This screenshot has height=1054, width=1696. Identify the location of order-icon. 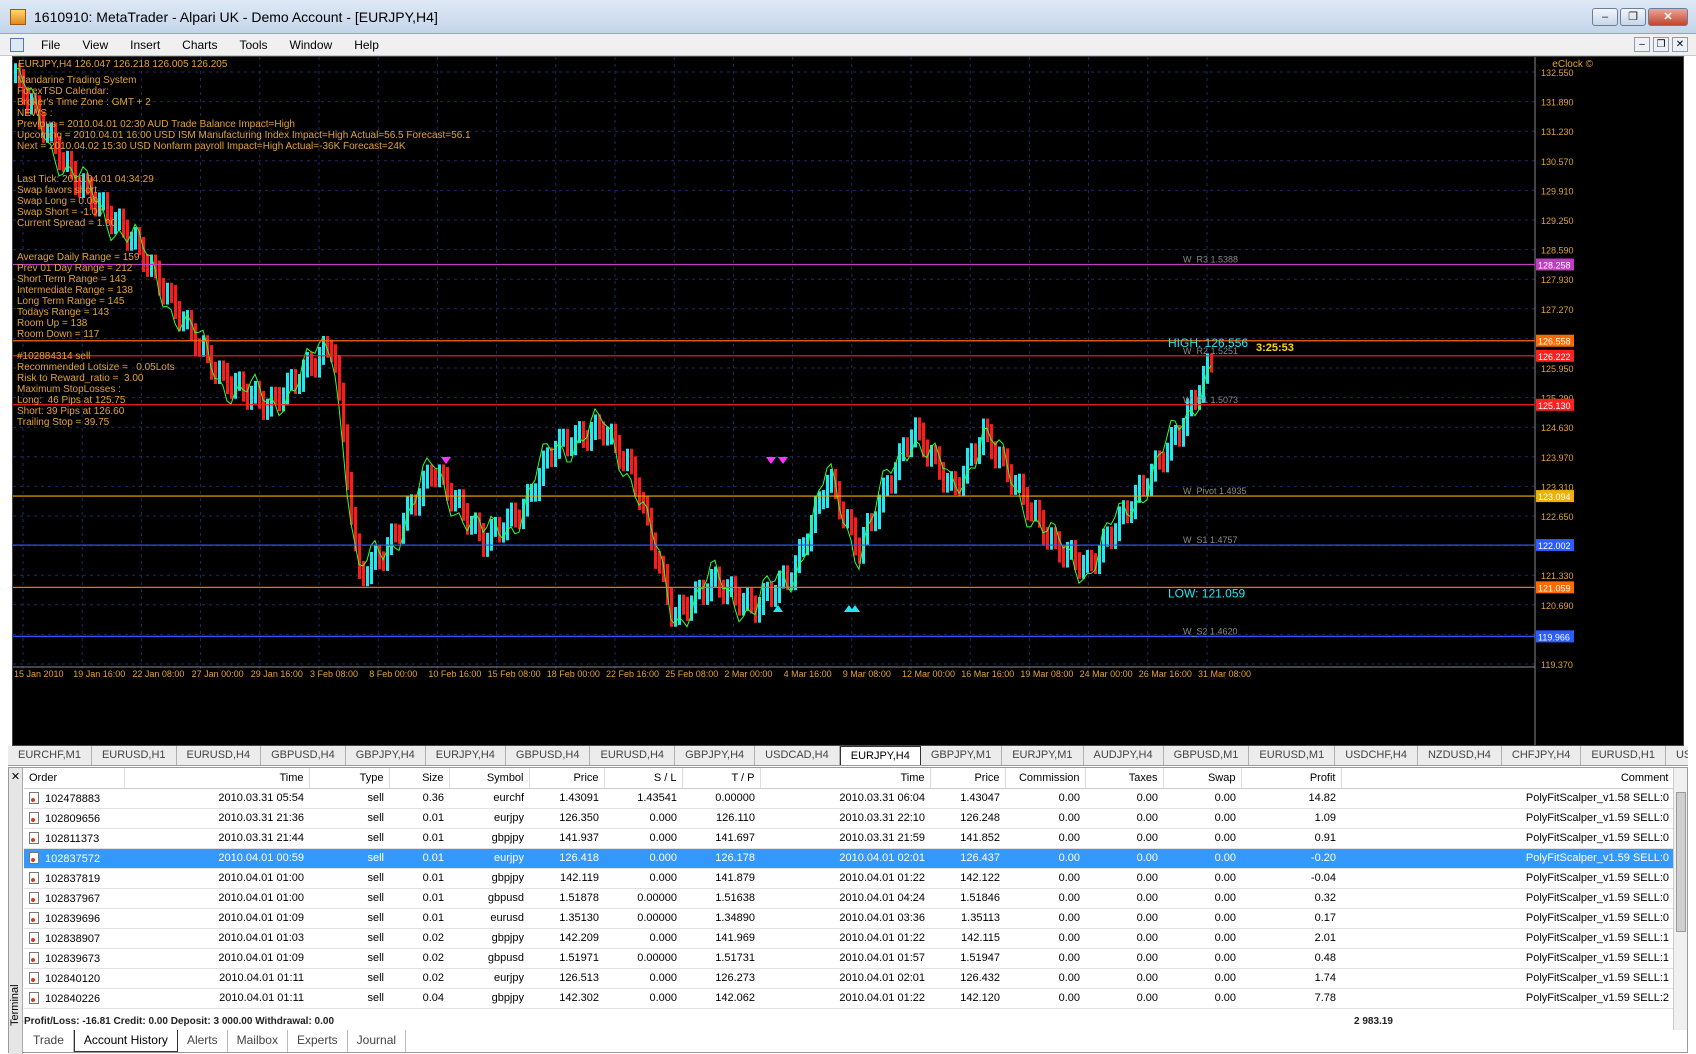
(34, 977).